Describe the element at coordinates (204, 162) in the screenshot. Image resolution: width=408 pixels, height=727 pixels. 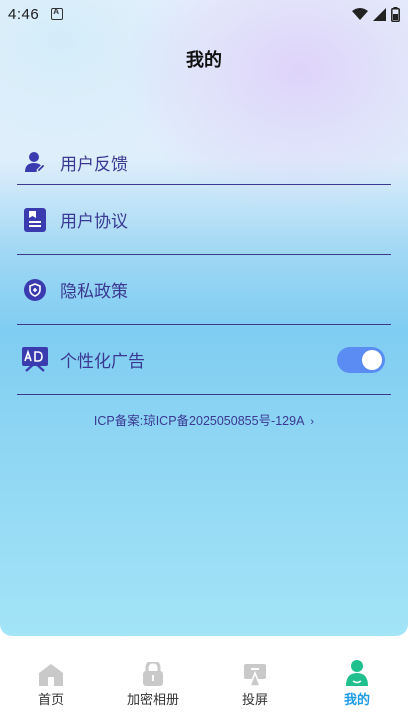
I see `menu-item-user-feedback: 用户反馈` at that location.